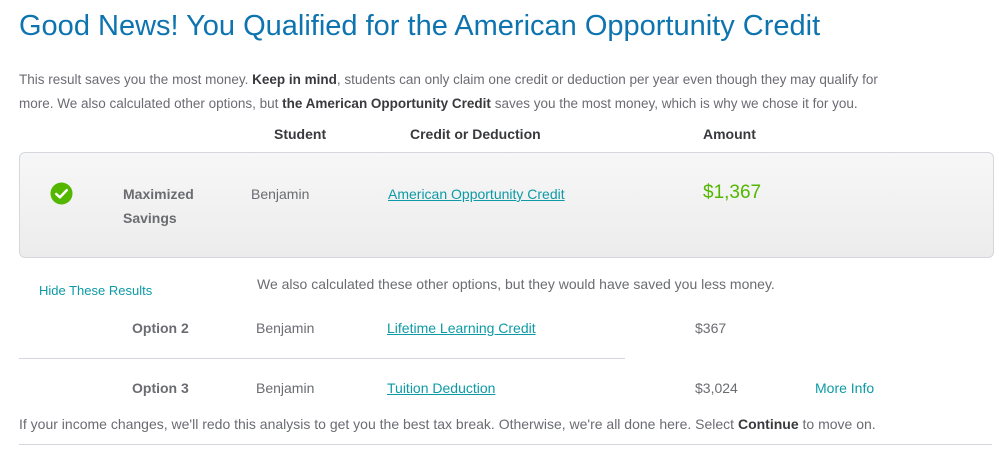  I want to click on option-3-amount: $3,024, so click(716, 388).